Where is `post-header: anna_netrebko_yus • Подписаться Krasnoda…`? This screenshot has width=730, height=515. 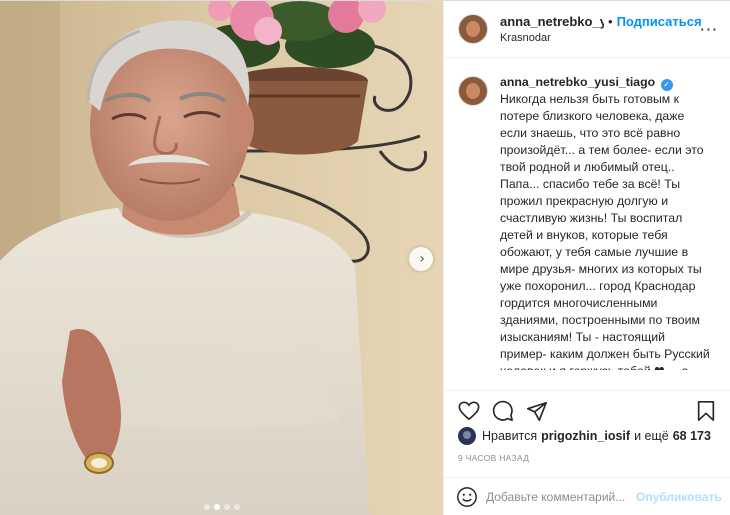 post-header: anna_netrebko_yus • Подписаться Krasnoda… is located at coordinates (587, 29).